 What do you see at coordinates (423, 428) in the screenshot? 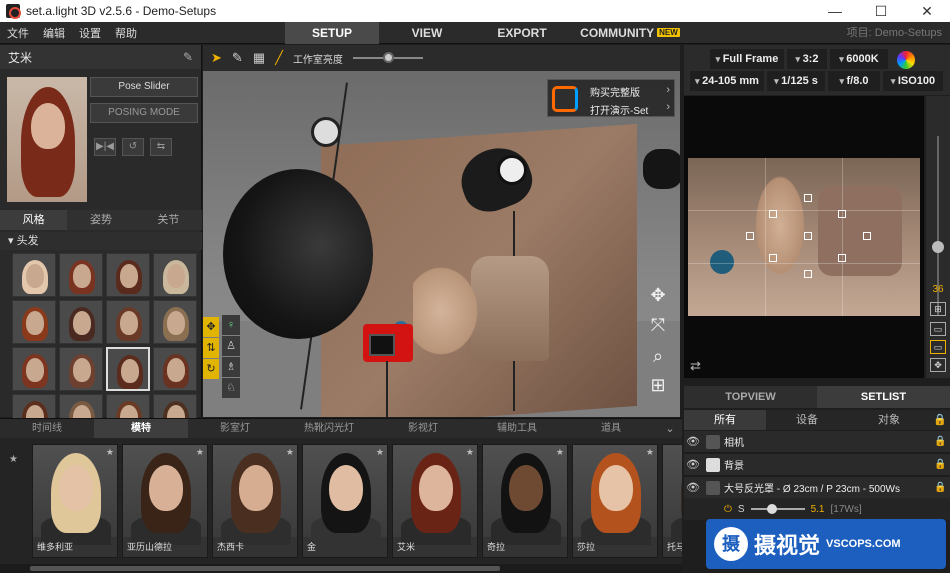
I see `tab-film-lights: 影视灯` at bounding box center [423, 428].